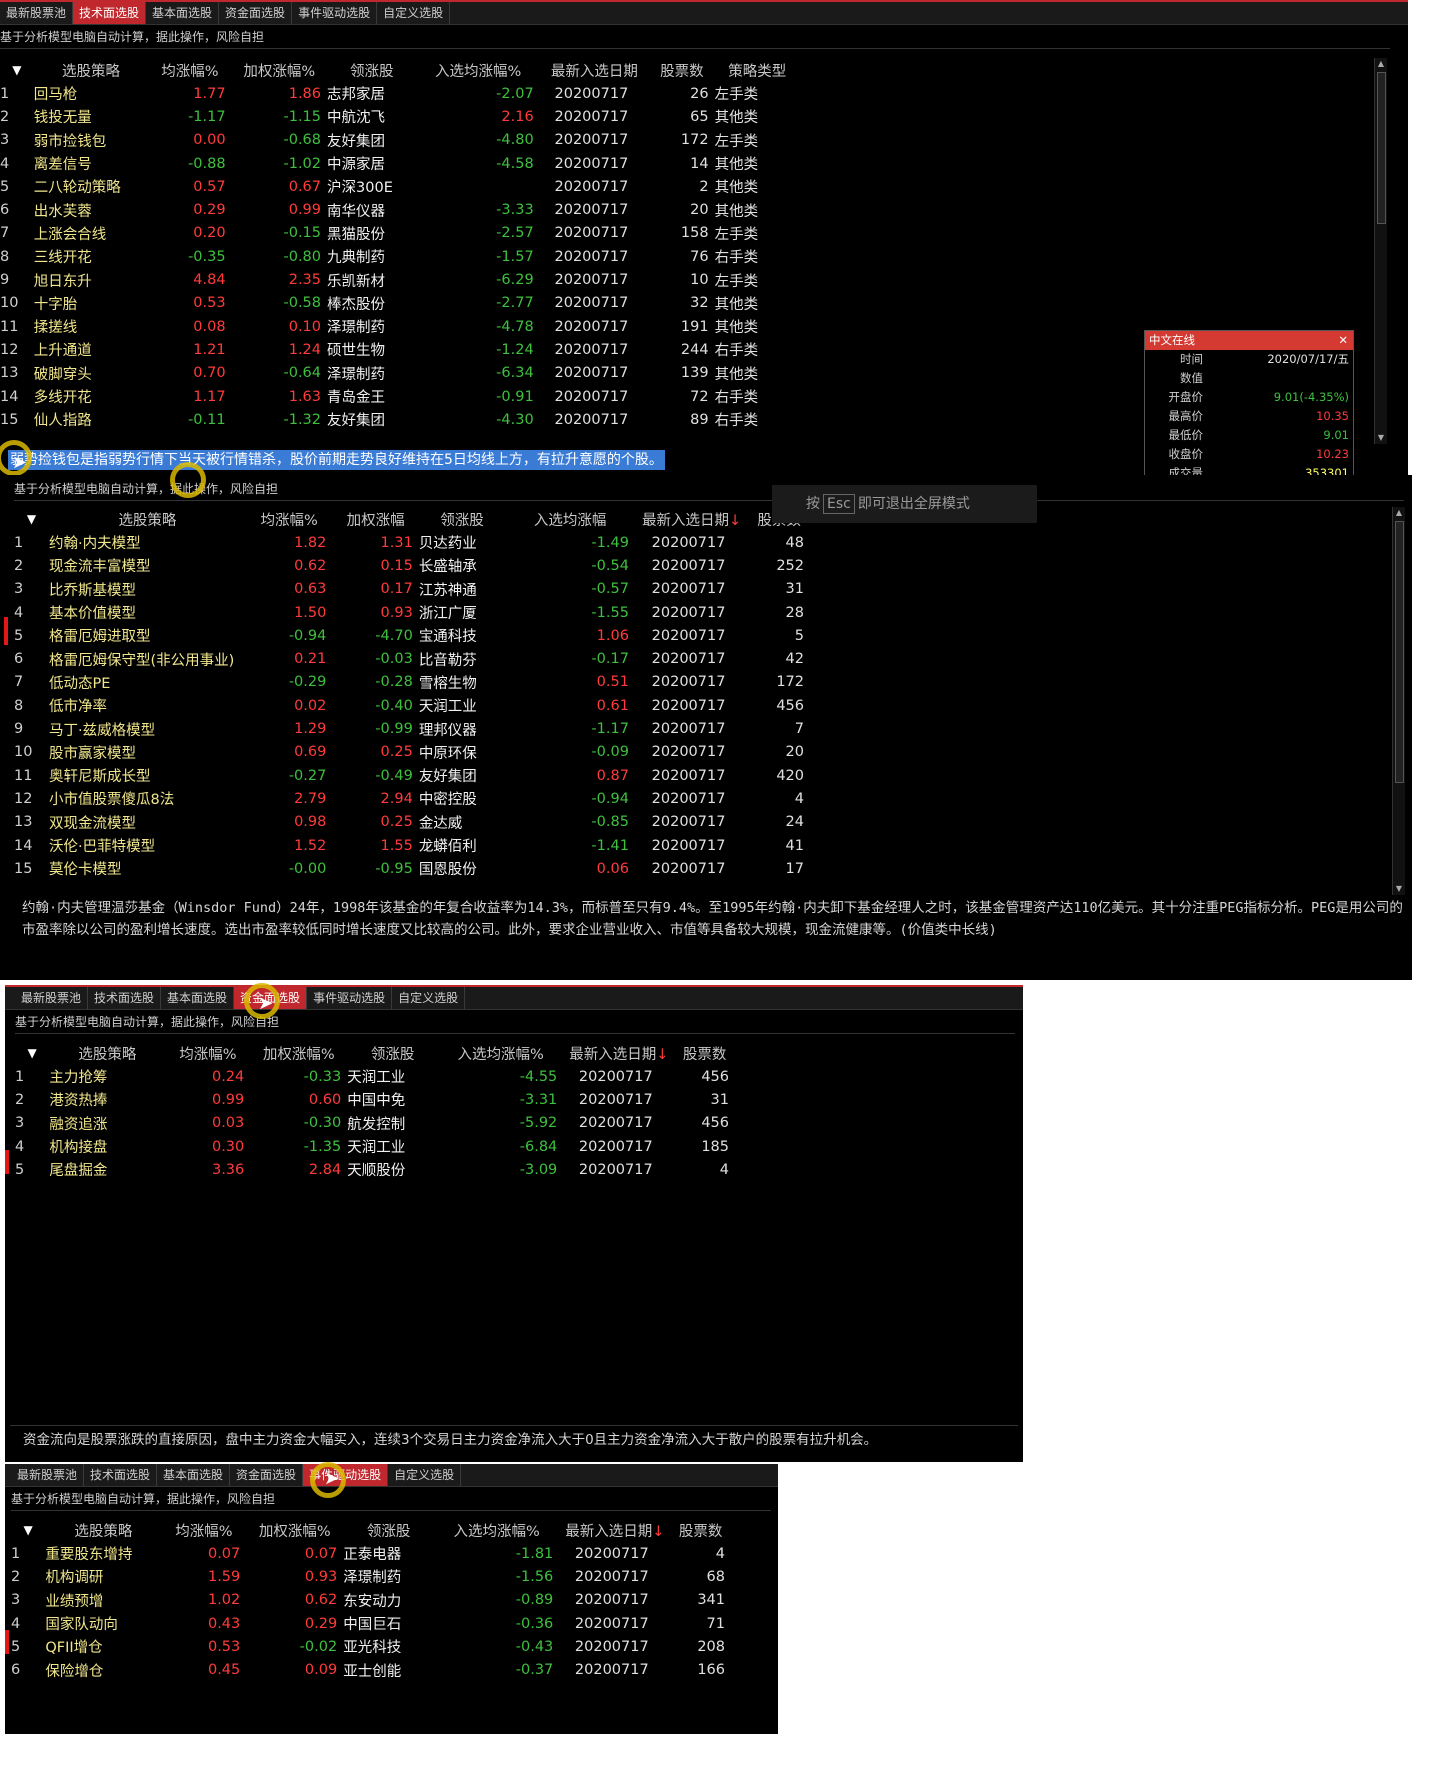 This screenshot has height=1768, width=1448. I want to click on table-row: 4 离差信号 -0.88 -1.02 中源家居 -4.58 20200717 14 其他类, so click(400, 163).